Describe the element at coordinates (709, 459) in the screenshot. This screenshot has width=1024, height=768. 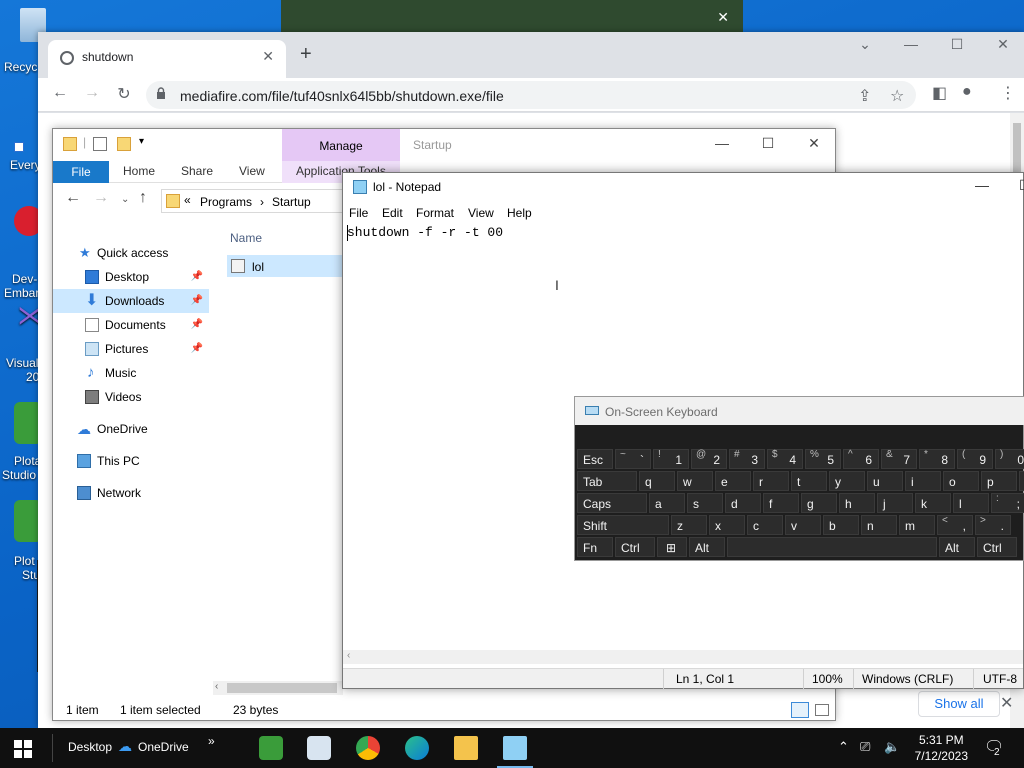
I see `osk-key: @2` at that location.